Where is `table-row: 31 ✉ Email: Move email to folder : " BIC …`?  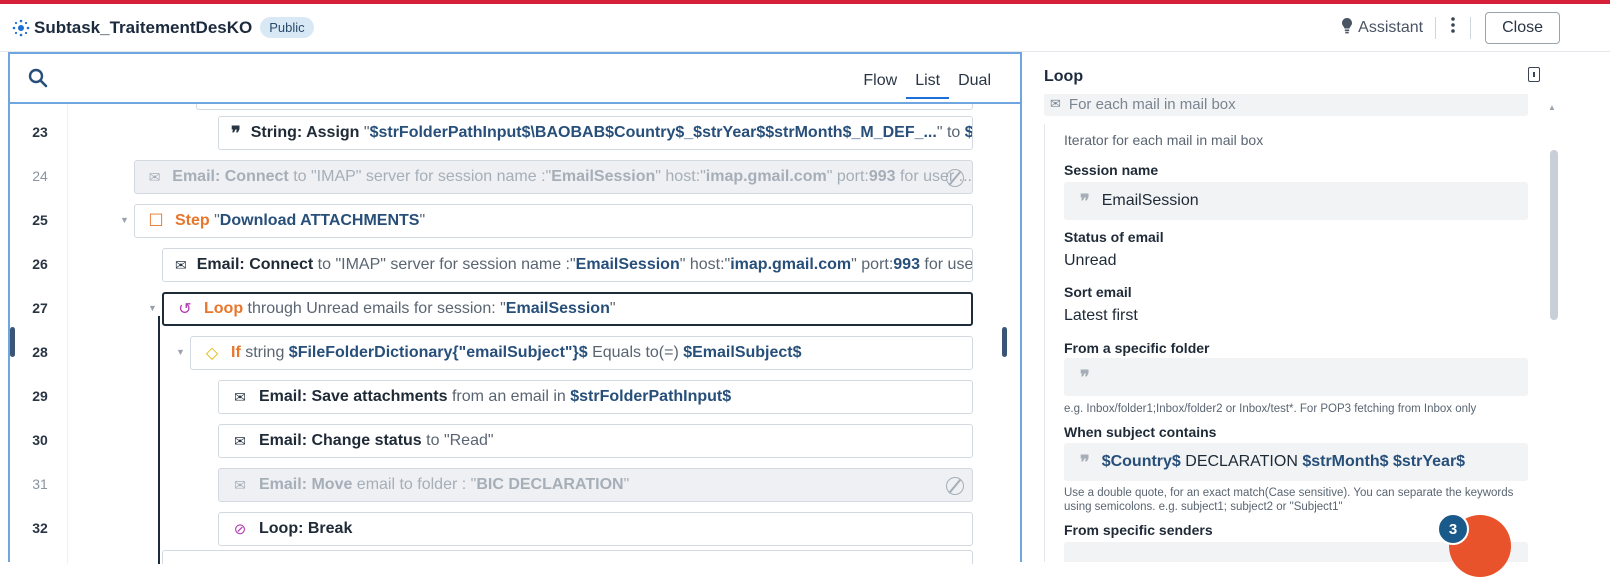 table-row: 31 ✉ Email: Move email to folder : " BIC … is located at coordinates (515, 484).